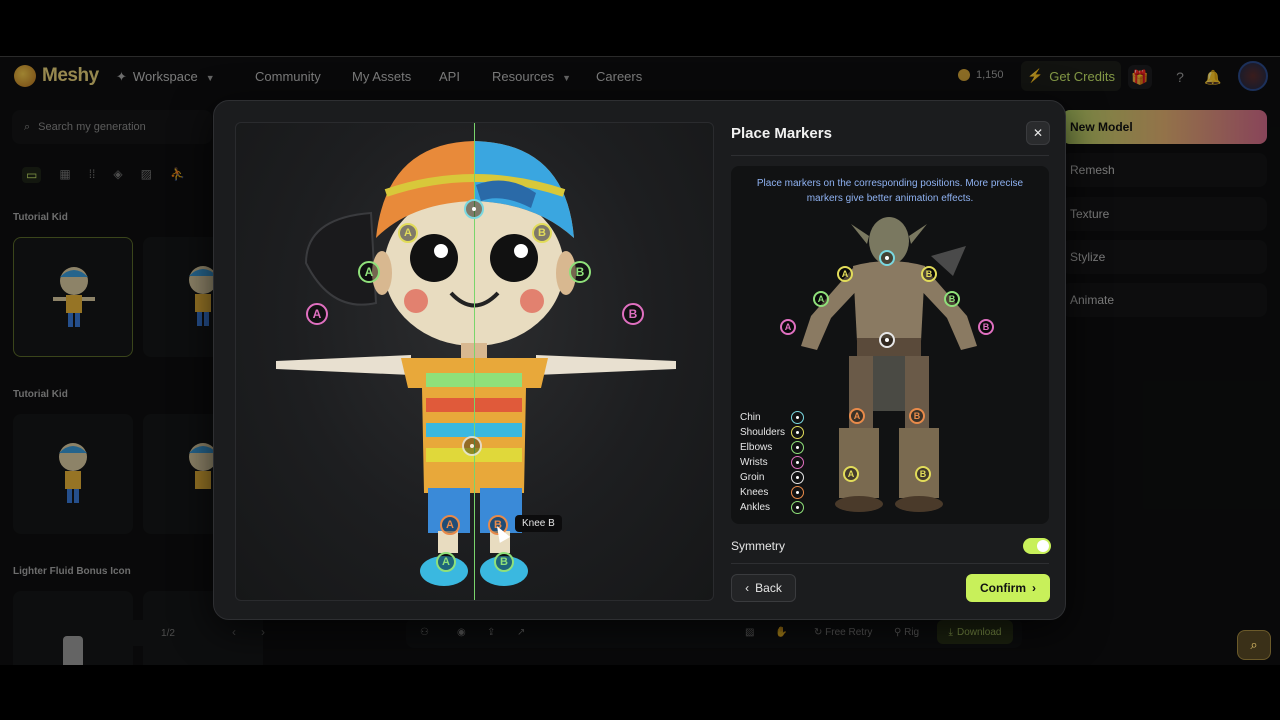  Describe the element at coordinates (781, 133) in the screenshot. I see `modal-title: Place Markers` at that location.